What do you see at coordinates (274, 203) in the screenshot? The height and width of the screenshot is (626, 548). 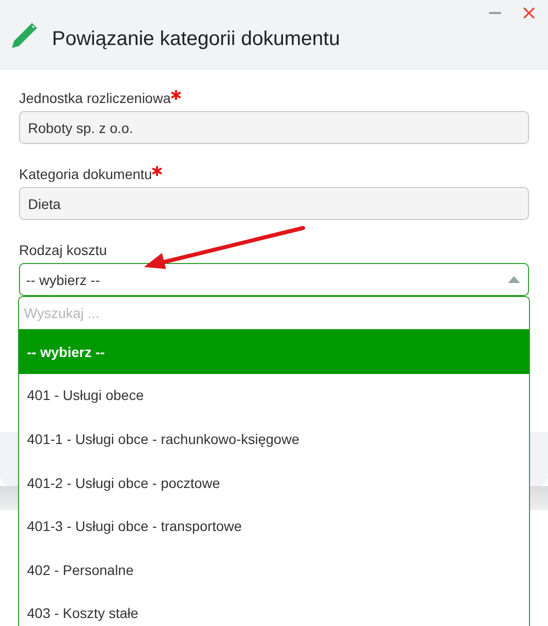 I see `input-field: Dieta` at bounding box center [274, 203].